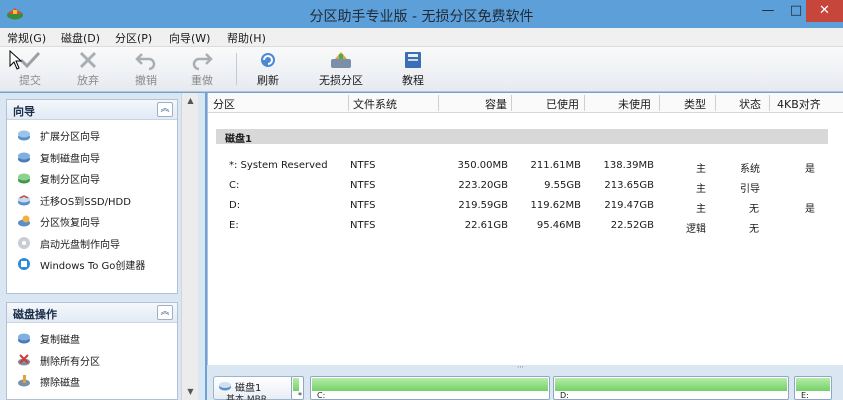 This screenshot has width=843, height=400. What do you see at coordinates (92, 313) in the screenshot?
I see `disk-ops-panel-header: 磁盘操作 ︽` at bounding box center [92, 313].